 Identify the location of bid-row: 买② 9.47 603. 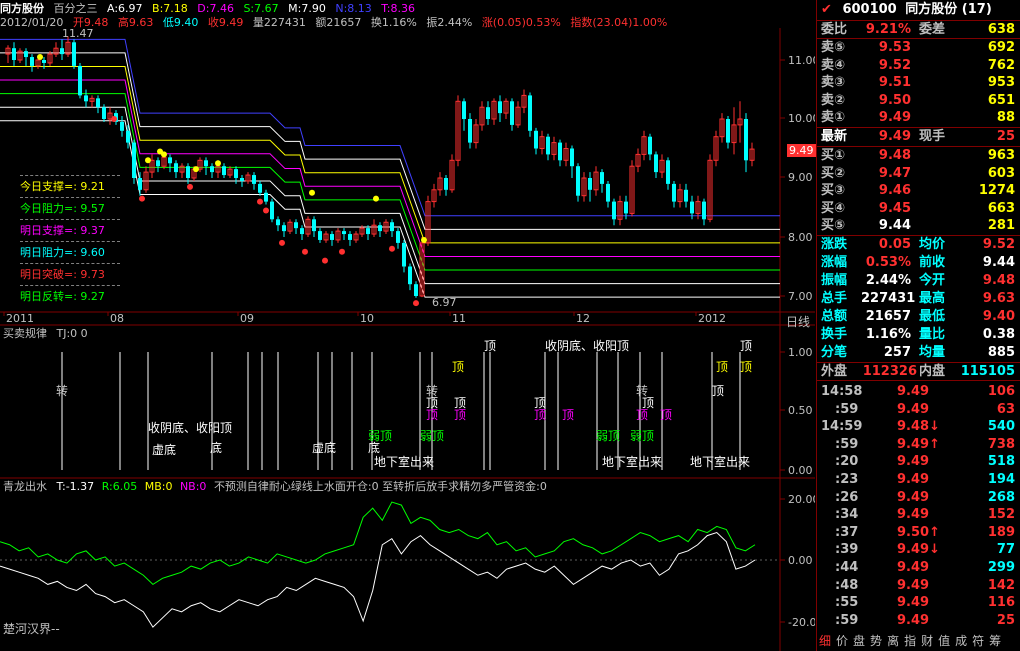
(918, 173).